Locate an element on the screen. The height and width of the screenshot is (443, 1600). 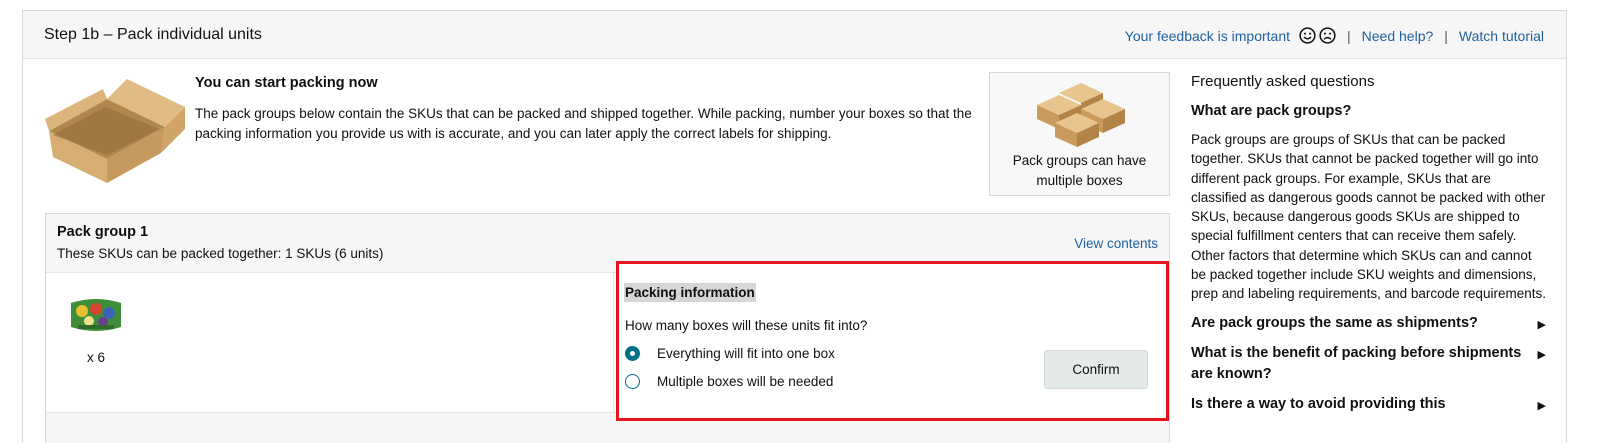
sku-quantity: x 6 is located at coordinates (96, 357).